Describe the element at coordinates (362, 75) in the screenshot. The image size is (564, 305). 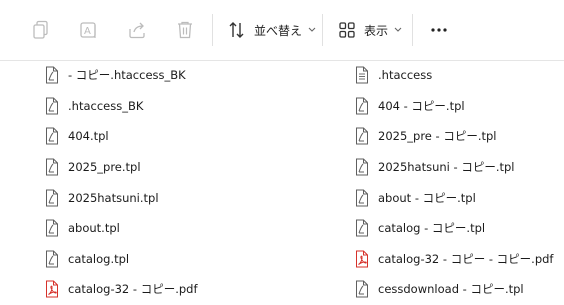
I see `text-file-icon` at that location.